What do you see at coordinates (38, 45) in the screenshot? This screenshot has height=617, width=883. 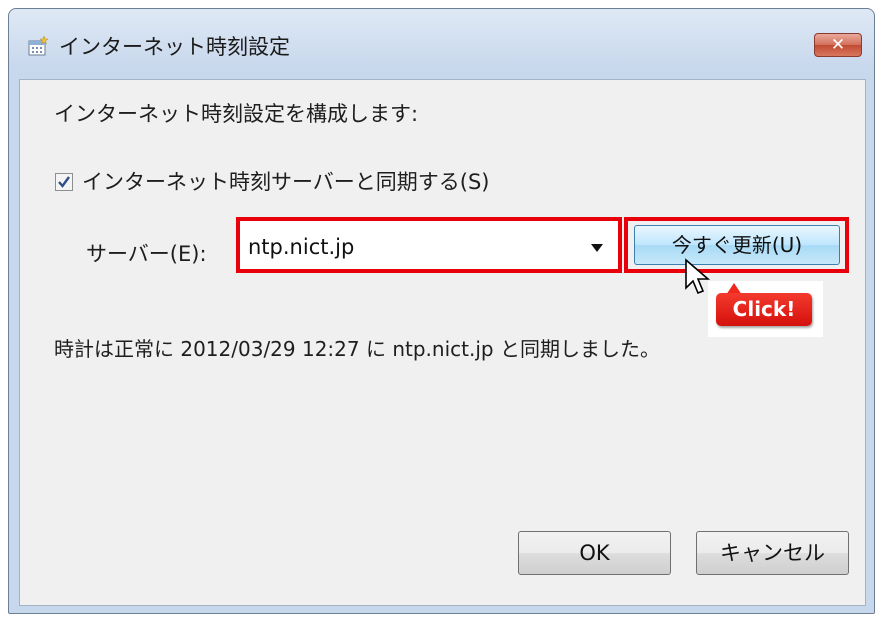 I see `clock-settings-icon` at bounding box center [38, 45].